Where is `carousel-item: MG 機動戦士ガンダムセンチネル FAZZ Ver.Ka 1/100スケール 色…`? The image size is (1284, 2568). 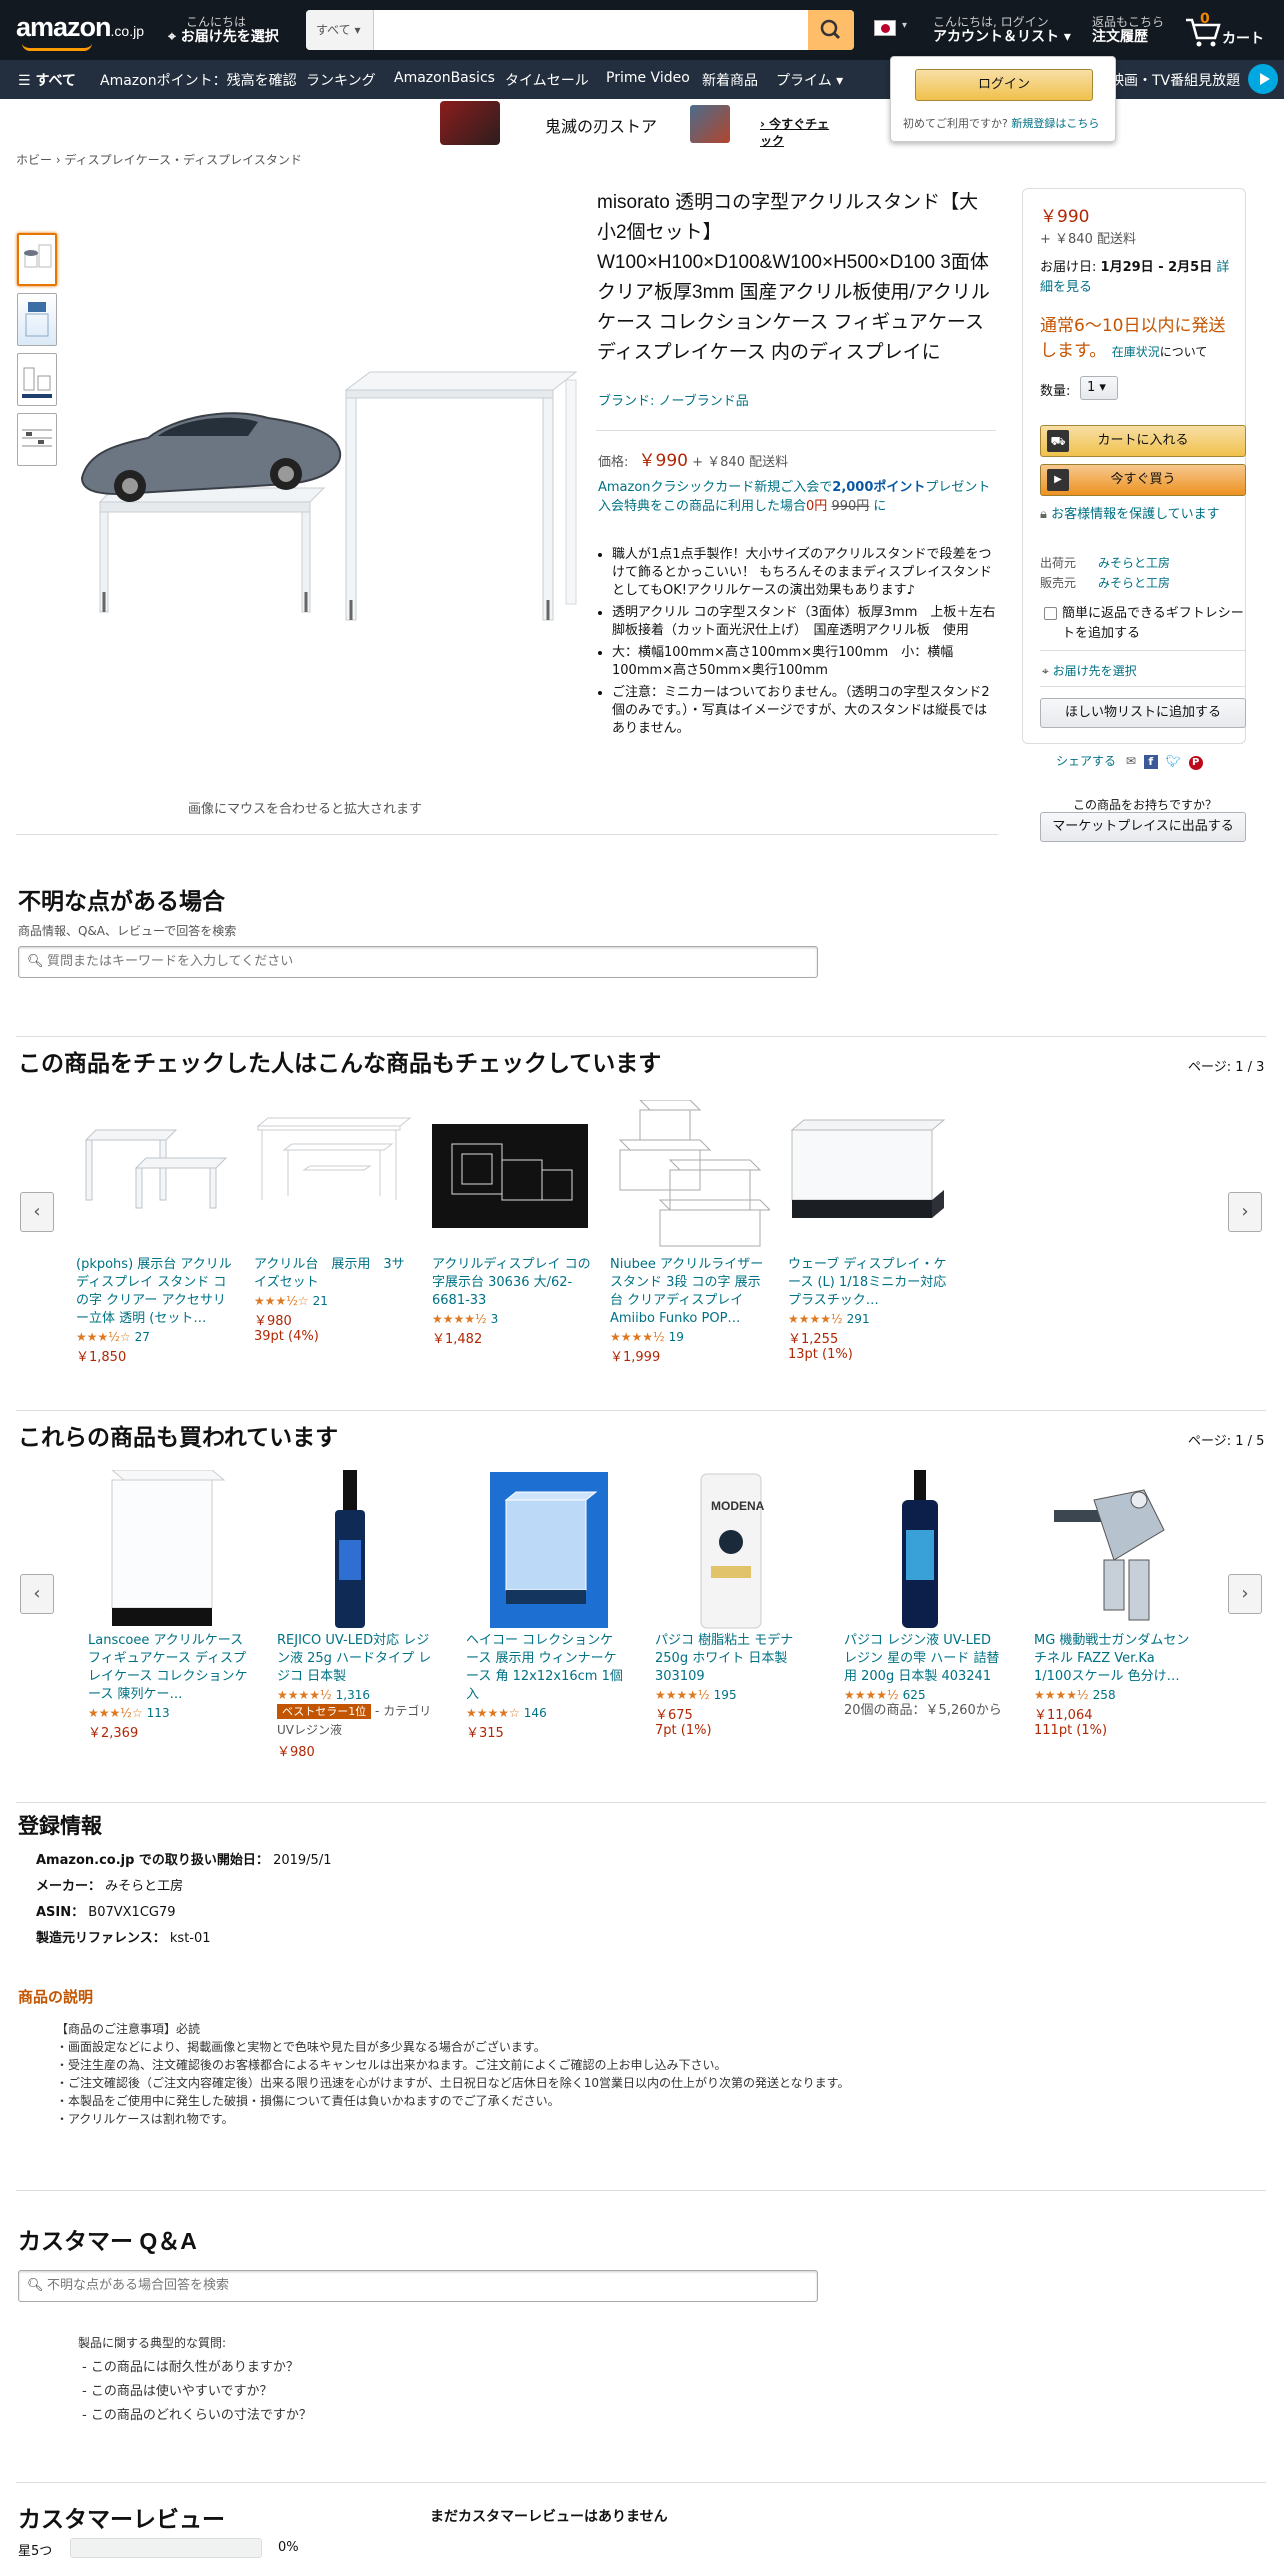
carousel-item: MG 機動戦士ガンダムセンチネル FAZZ Ver.Ka 1/100スケール 色… is located at coordinates (1114, 1604).